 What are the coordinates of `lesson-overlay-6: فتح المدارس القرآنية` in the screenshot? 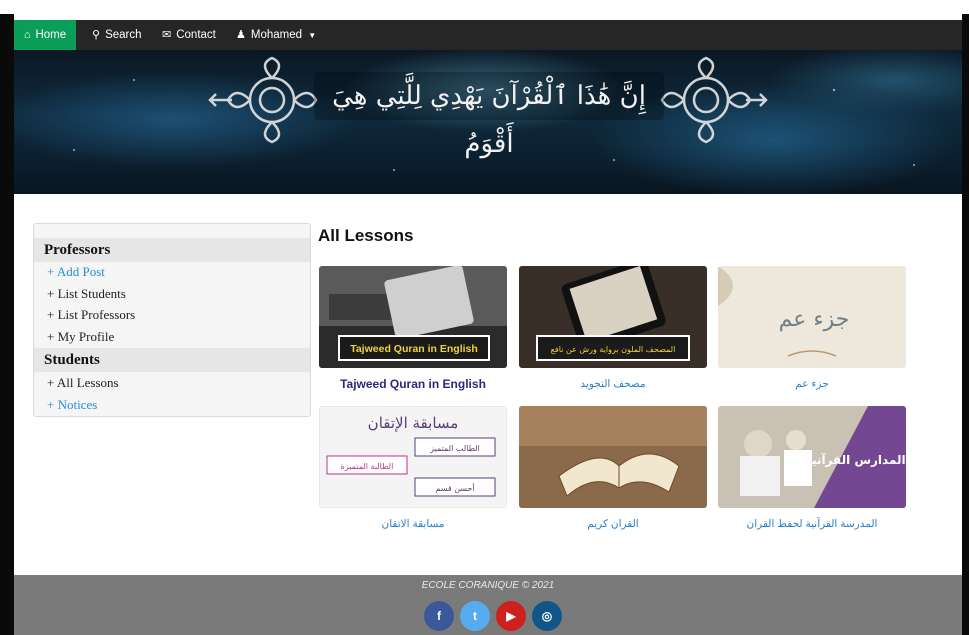 It's located at (855, 459).